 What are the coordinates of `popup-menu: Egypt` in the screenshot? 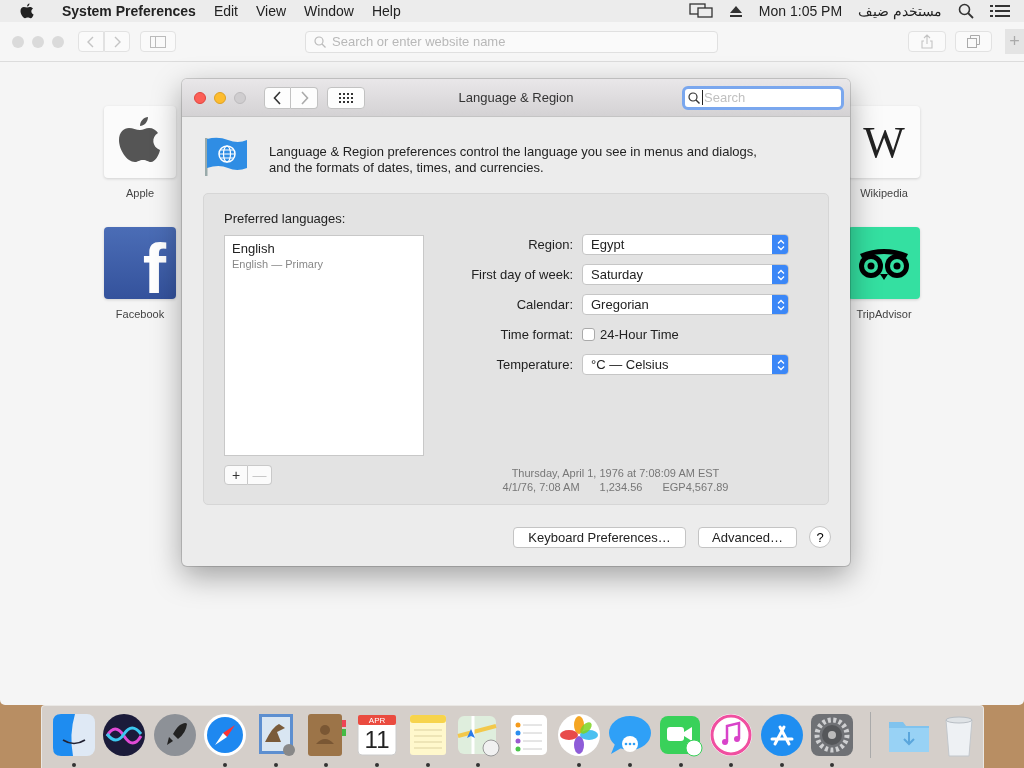 It's located at (685, 244).